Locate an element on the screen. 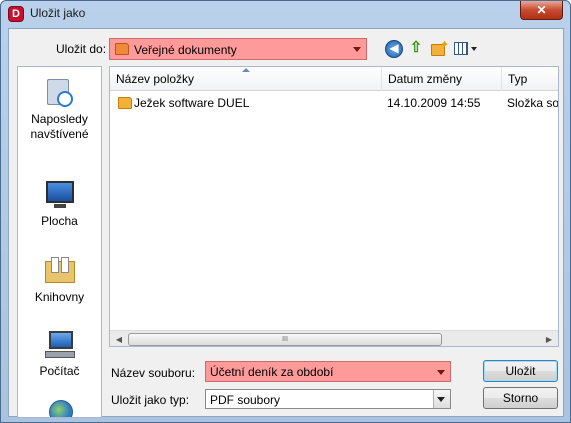  row-date: 14.10.2009 14:55 is located at coordinates (434, 103).